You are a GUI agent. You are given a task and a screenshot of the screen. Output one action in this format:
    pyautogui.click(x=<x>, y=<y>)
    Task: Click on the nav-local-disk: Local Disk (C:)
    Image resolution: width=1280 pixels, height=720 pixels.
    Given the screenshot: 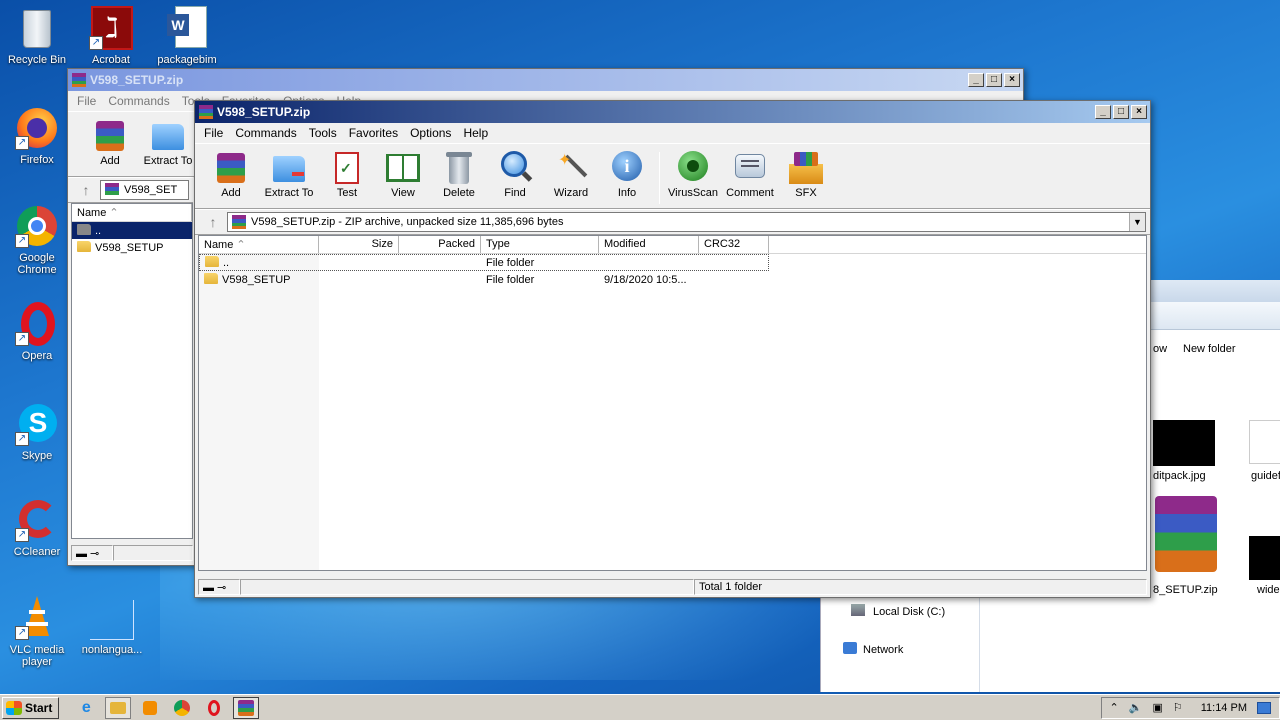 What is the action you would take?
    pyautogui.click(x=909, y=612)
    